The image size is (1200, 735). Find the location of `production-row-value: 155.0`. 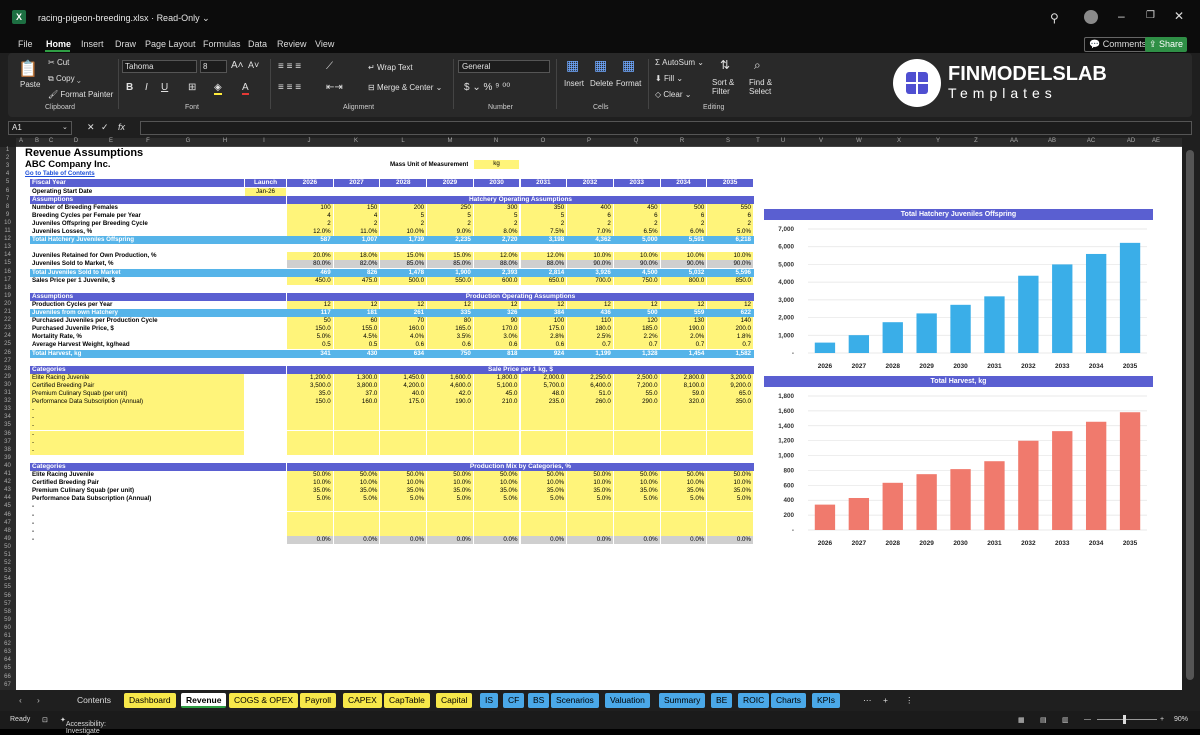

production-row-value: 155.0 is located at coordinates (356, 329).